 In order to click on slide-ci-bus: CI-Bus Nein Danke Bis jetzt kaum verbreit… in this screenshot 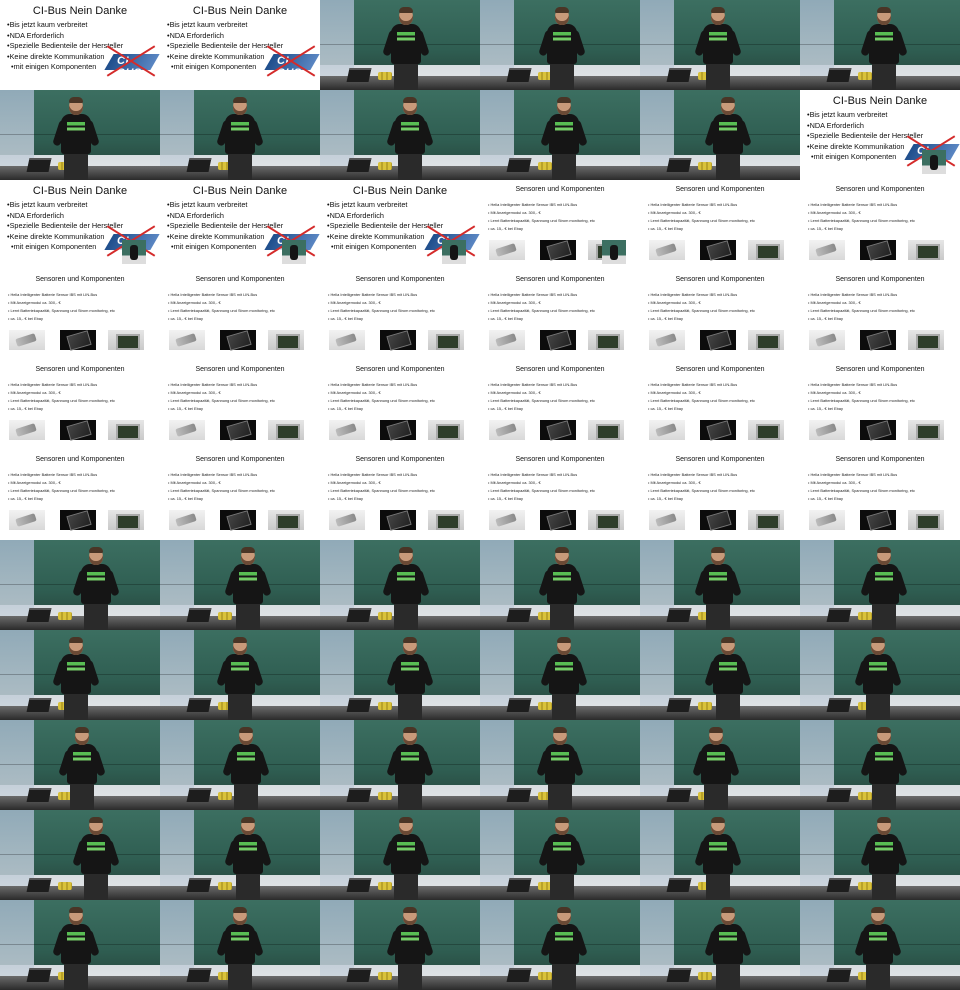, I will do `click(240, 225)`.